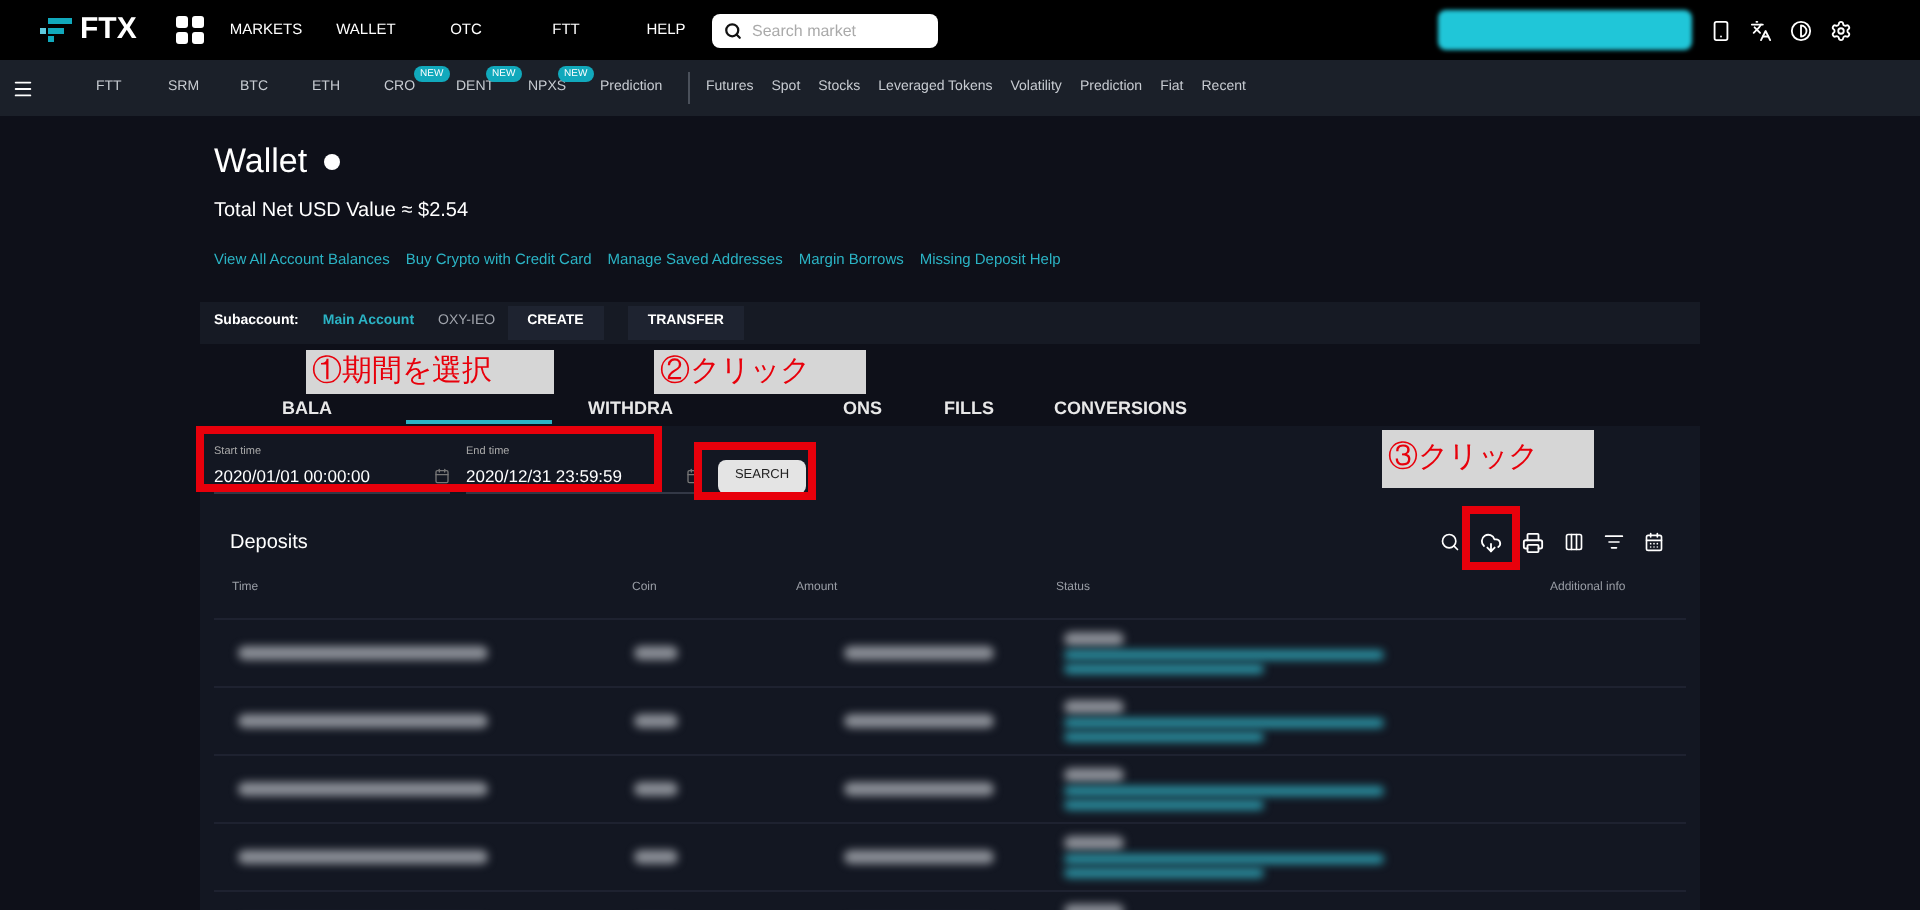 This screenshot has width=1920, height=910. Describe the element at coordinates (760, 372) in the screenshot. I see `annotation-label: ②クリック` at that location.